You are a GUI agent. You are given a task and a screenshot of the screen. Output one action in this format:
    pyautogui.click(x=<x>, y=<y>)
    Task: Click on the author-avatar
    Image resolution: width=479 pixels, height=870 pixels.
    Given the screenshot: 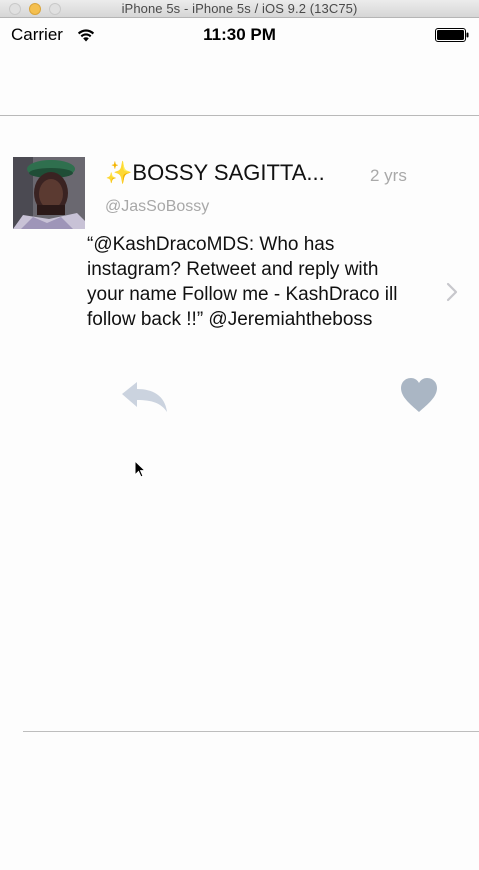 What is the action you would take?
    pyautogui.click(x=49, y=193)
    